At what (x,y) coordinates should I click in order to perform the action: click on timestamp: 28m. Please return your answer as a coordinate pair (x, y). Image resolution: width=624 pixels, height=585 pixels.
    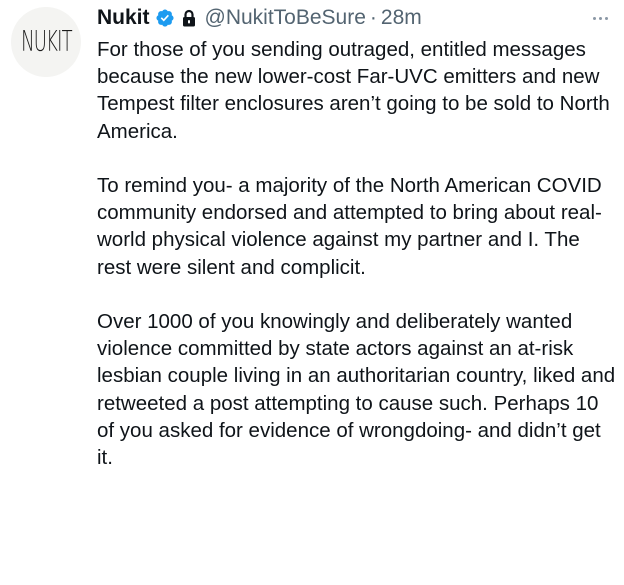
    Looking at the image, I should click on (401, 18).